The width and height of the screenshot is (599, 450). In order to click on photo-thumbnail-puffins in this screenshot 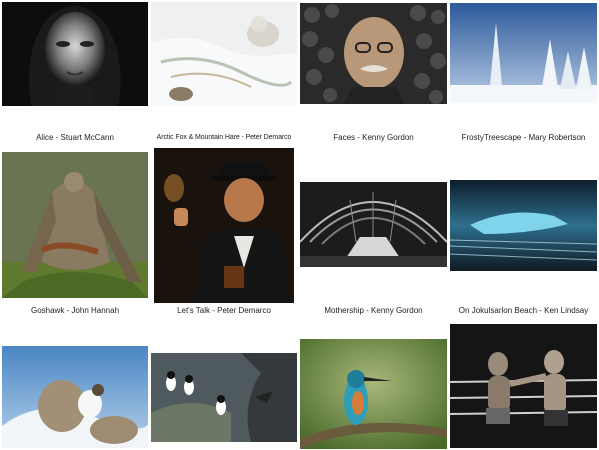, I will do `click(224, 397)`.